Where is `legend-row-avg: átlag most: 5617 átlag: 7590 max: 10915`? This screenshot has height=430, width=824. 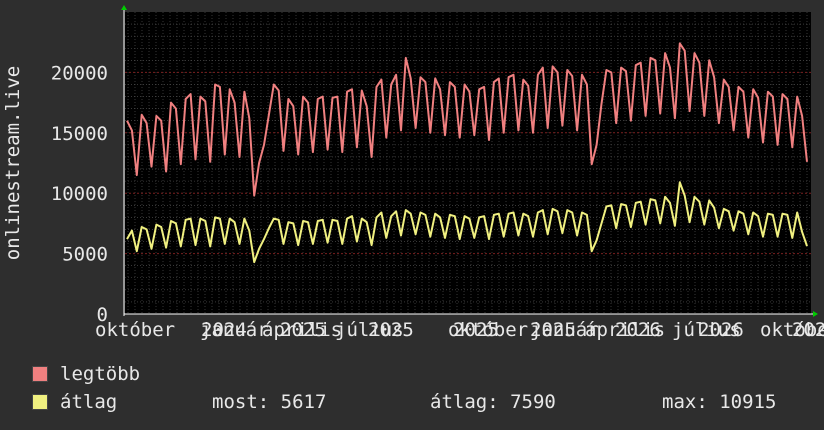
legend-row-avg: átlag most: 5617 átlag: 7590 max: 10915 is located at coordinates (422, 402).